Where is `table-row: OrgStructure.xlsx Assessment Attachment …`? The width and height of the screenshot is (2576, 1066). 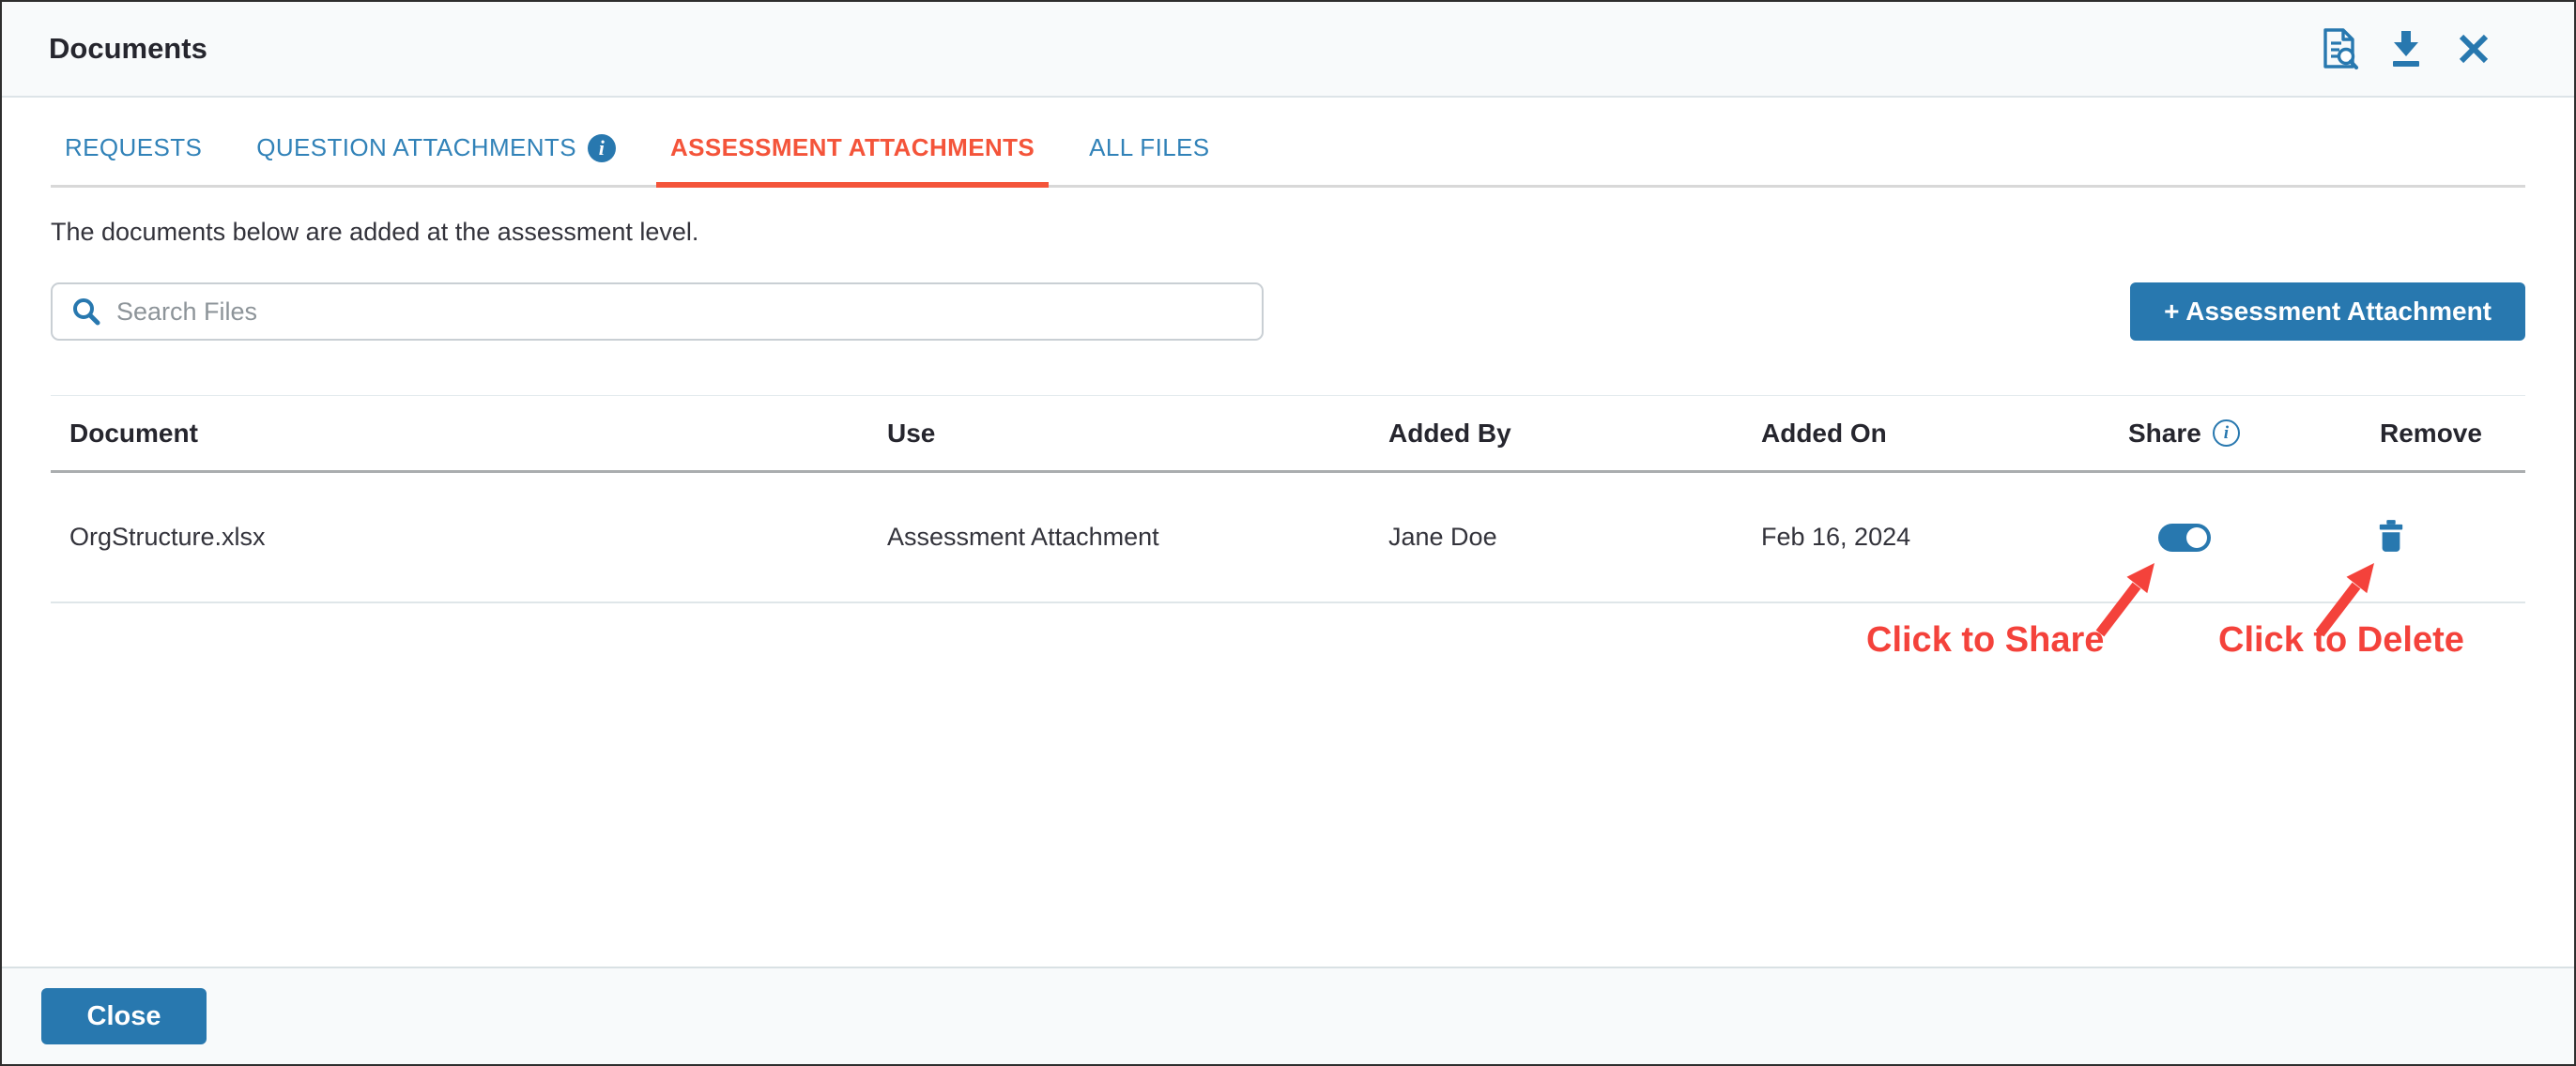
table-row: OrgStructure.xlsx Assessment Attachment … is located at coordinates (1288, 538).